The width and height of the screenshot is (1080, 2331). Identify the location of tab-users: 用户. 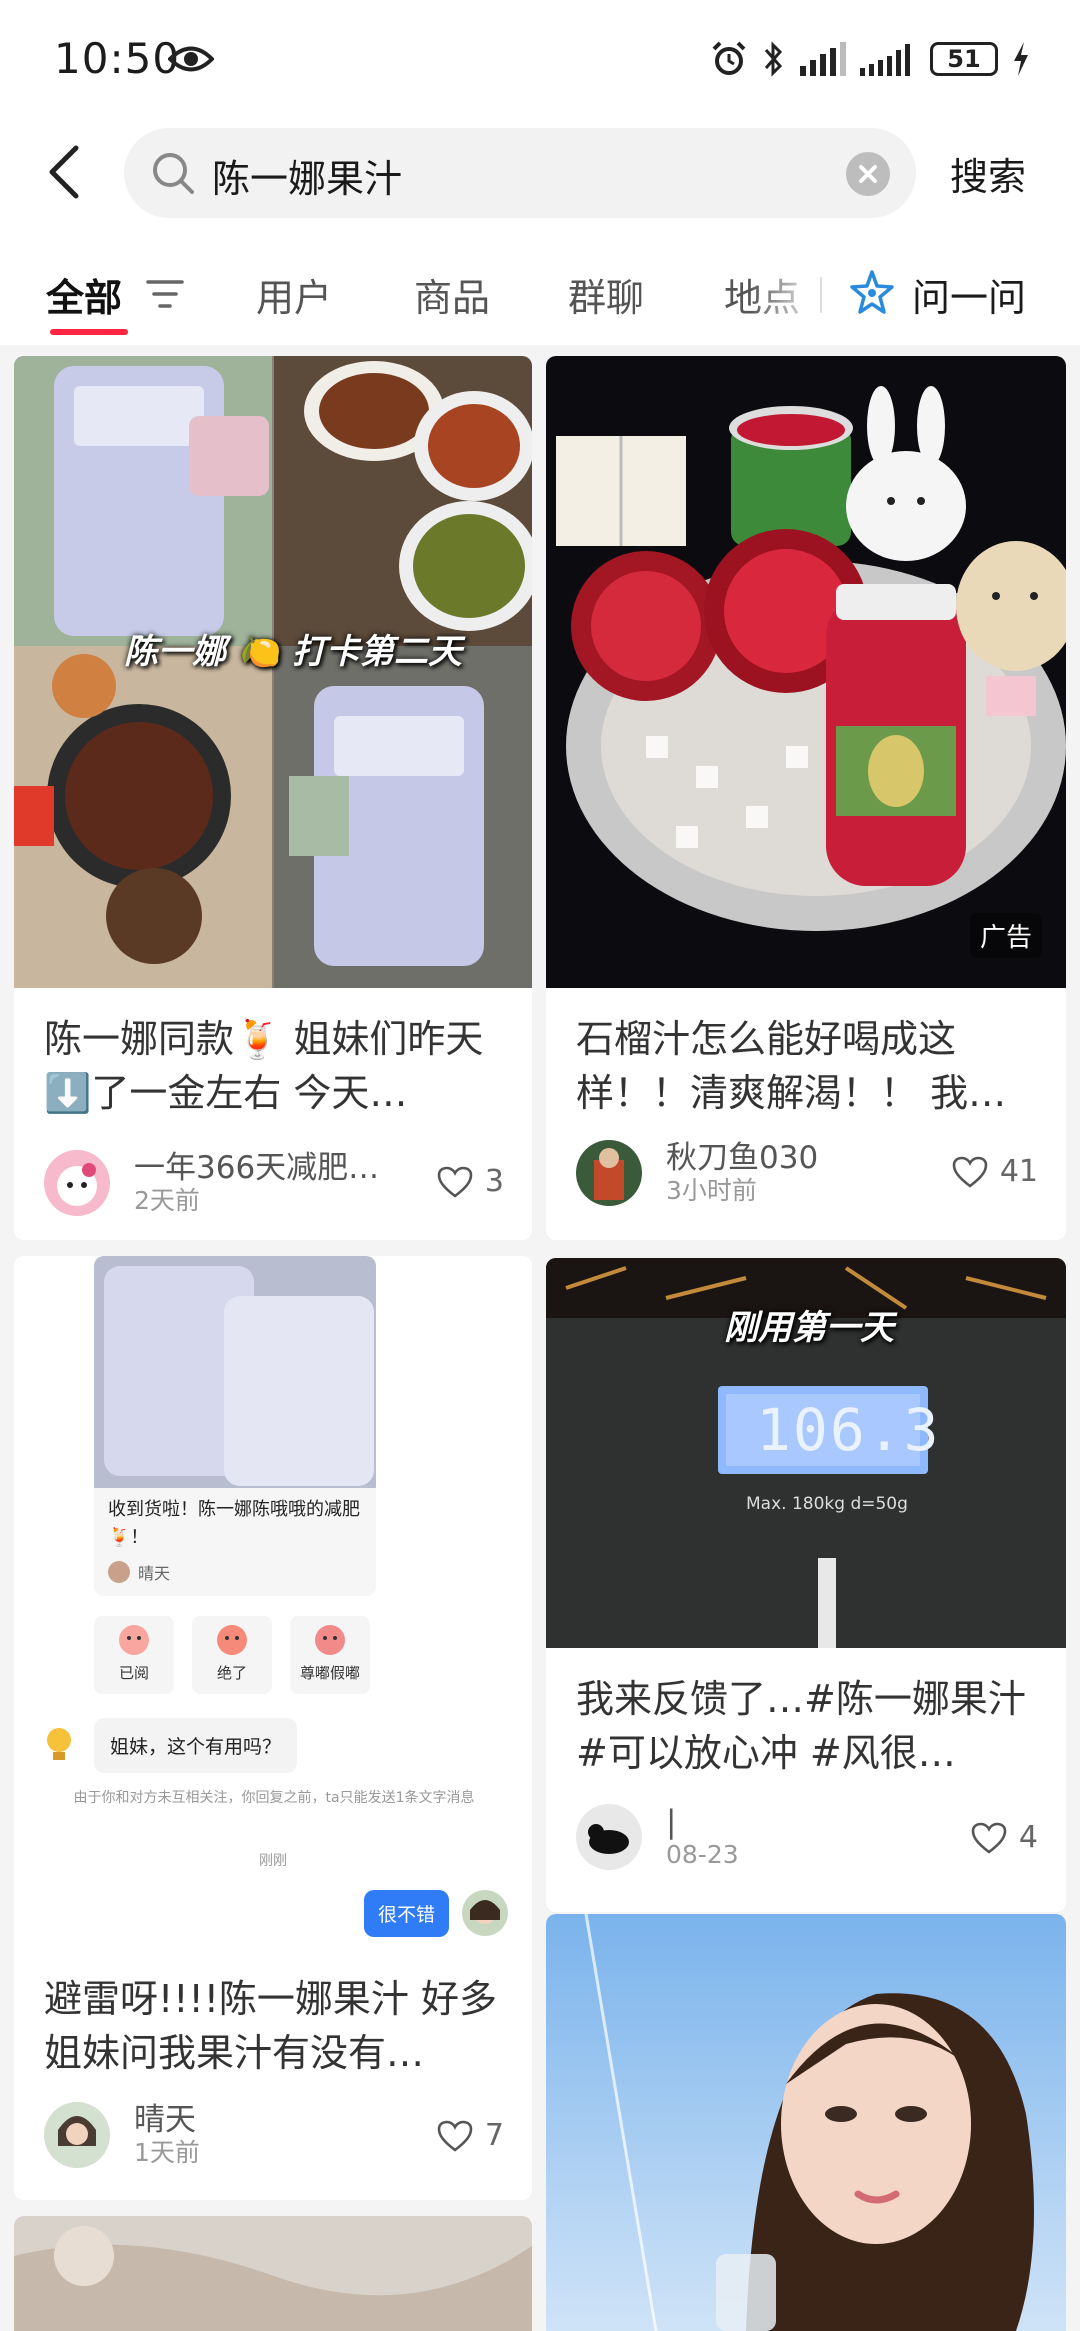
(294, 294).